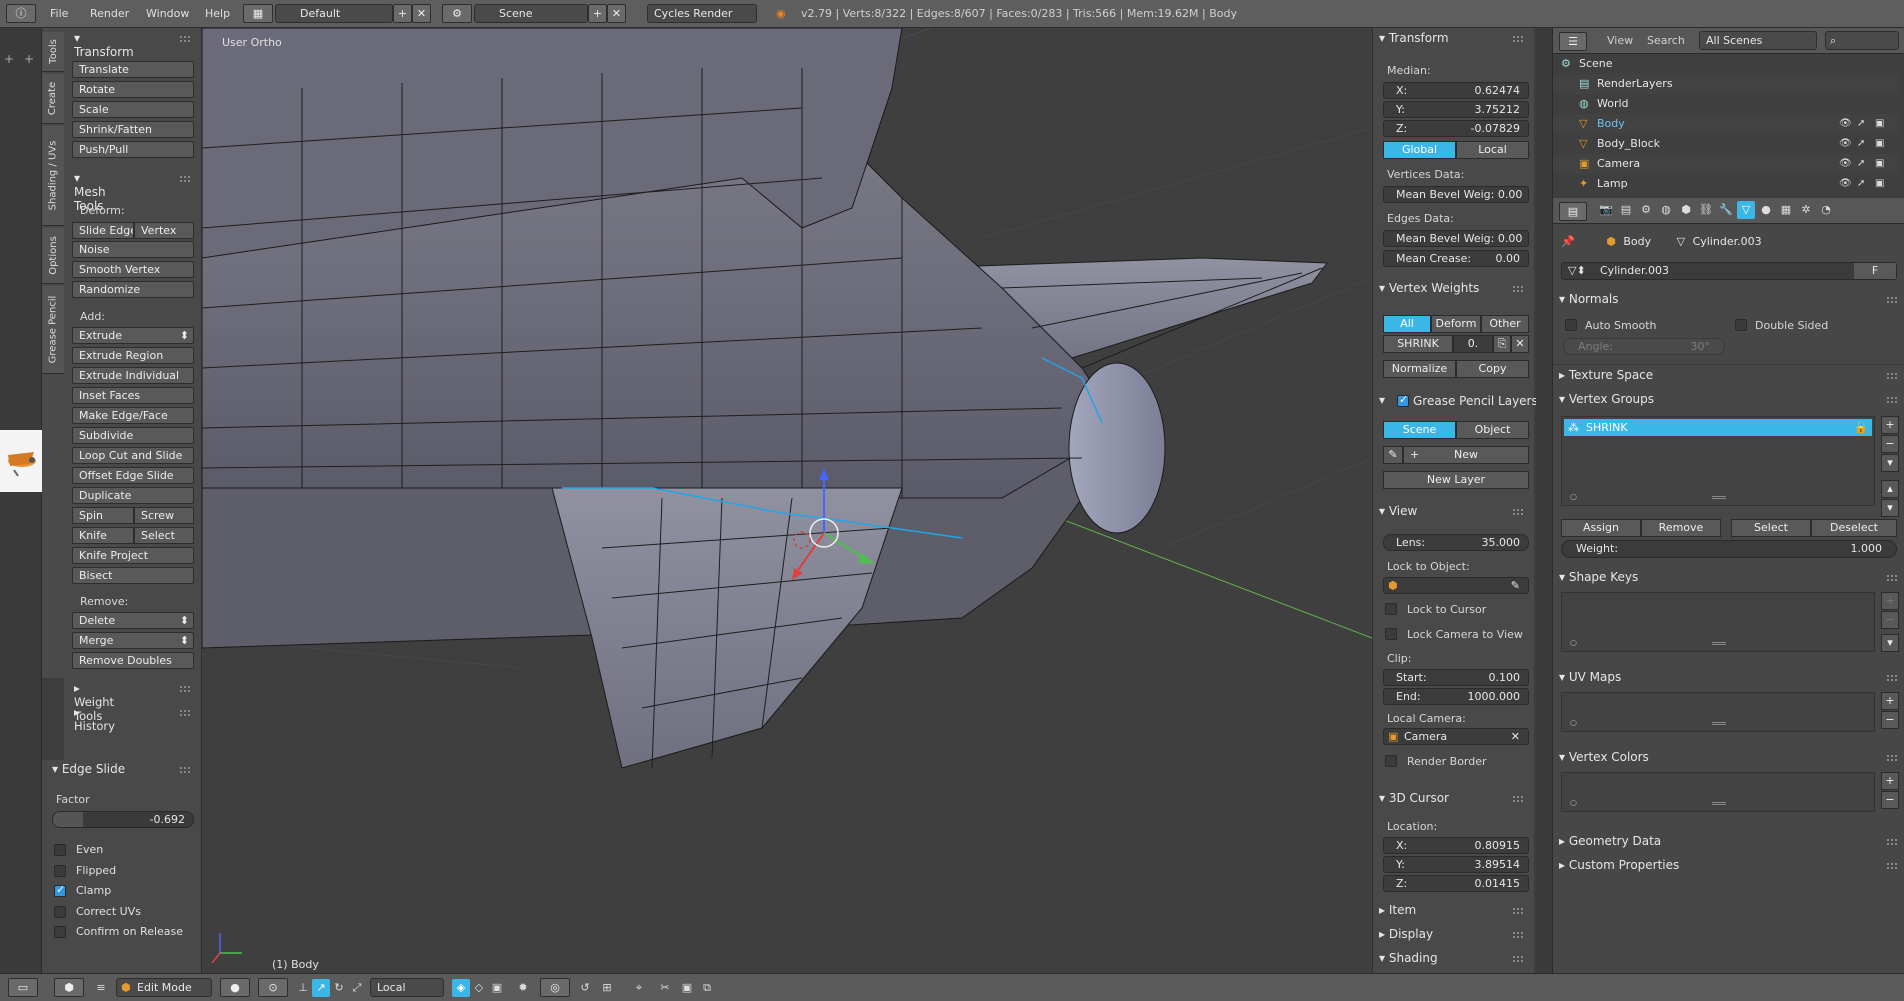 Image resolution: width=1904 pixels, height=1001 pixels. I want to click on translate-manipulator-icon: ↗, so click(321, 988).